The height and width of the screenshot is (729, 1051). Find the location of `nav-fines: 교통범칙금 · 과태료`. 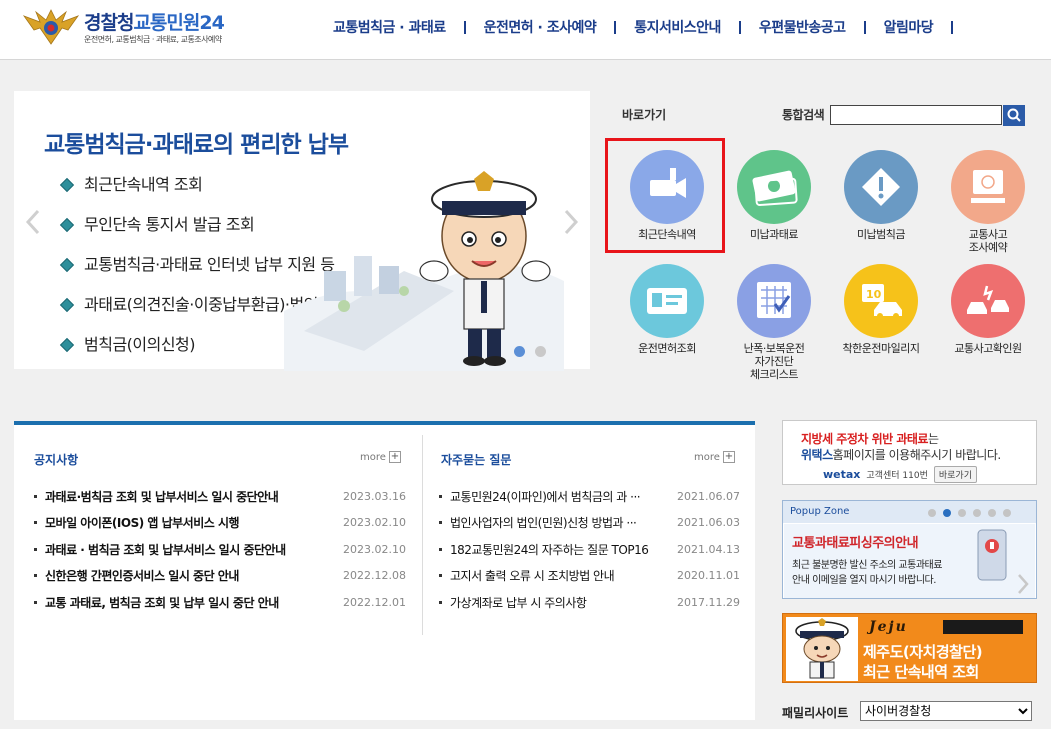

nav-fines: 교통범칙금 · 과태료 is located at coordinates (389, 27).